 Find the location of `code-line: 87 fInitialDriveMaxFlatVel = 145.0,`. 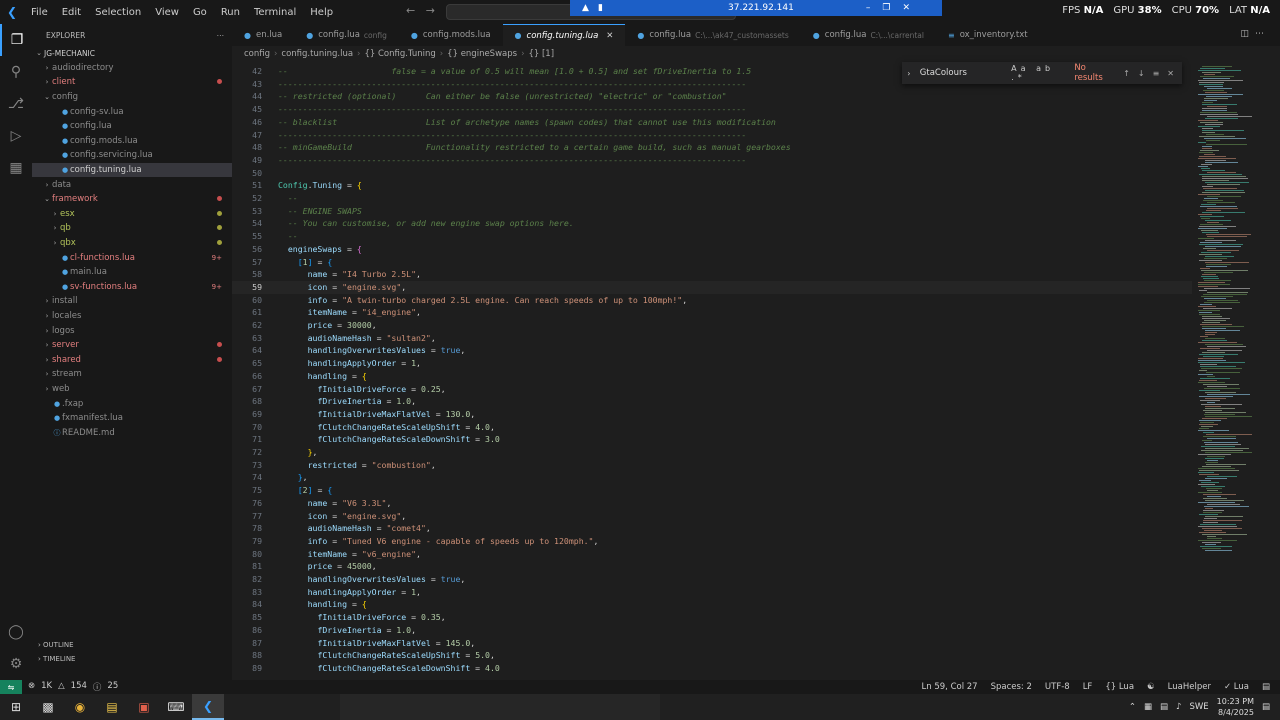

code-line: 87 fInitialDriveMaxFlatVel = 145.0, is located at coordinates (712, 643).